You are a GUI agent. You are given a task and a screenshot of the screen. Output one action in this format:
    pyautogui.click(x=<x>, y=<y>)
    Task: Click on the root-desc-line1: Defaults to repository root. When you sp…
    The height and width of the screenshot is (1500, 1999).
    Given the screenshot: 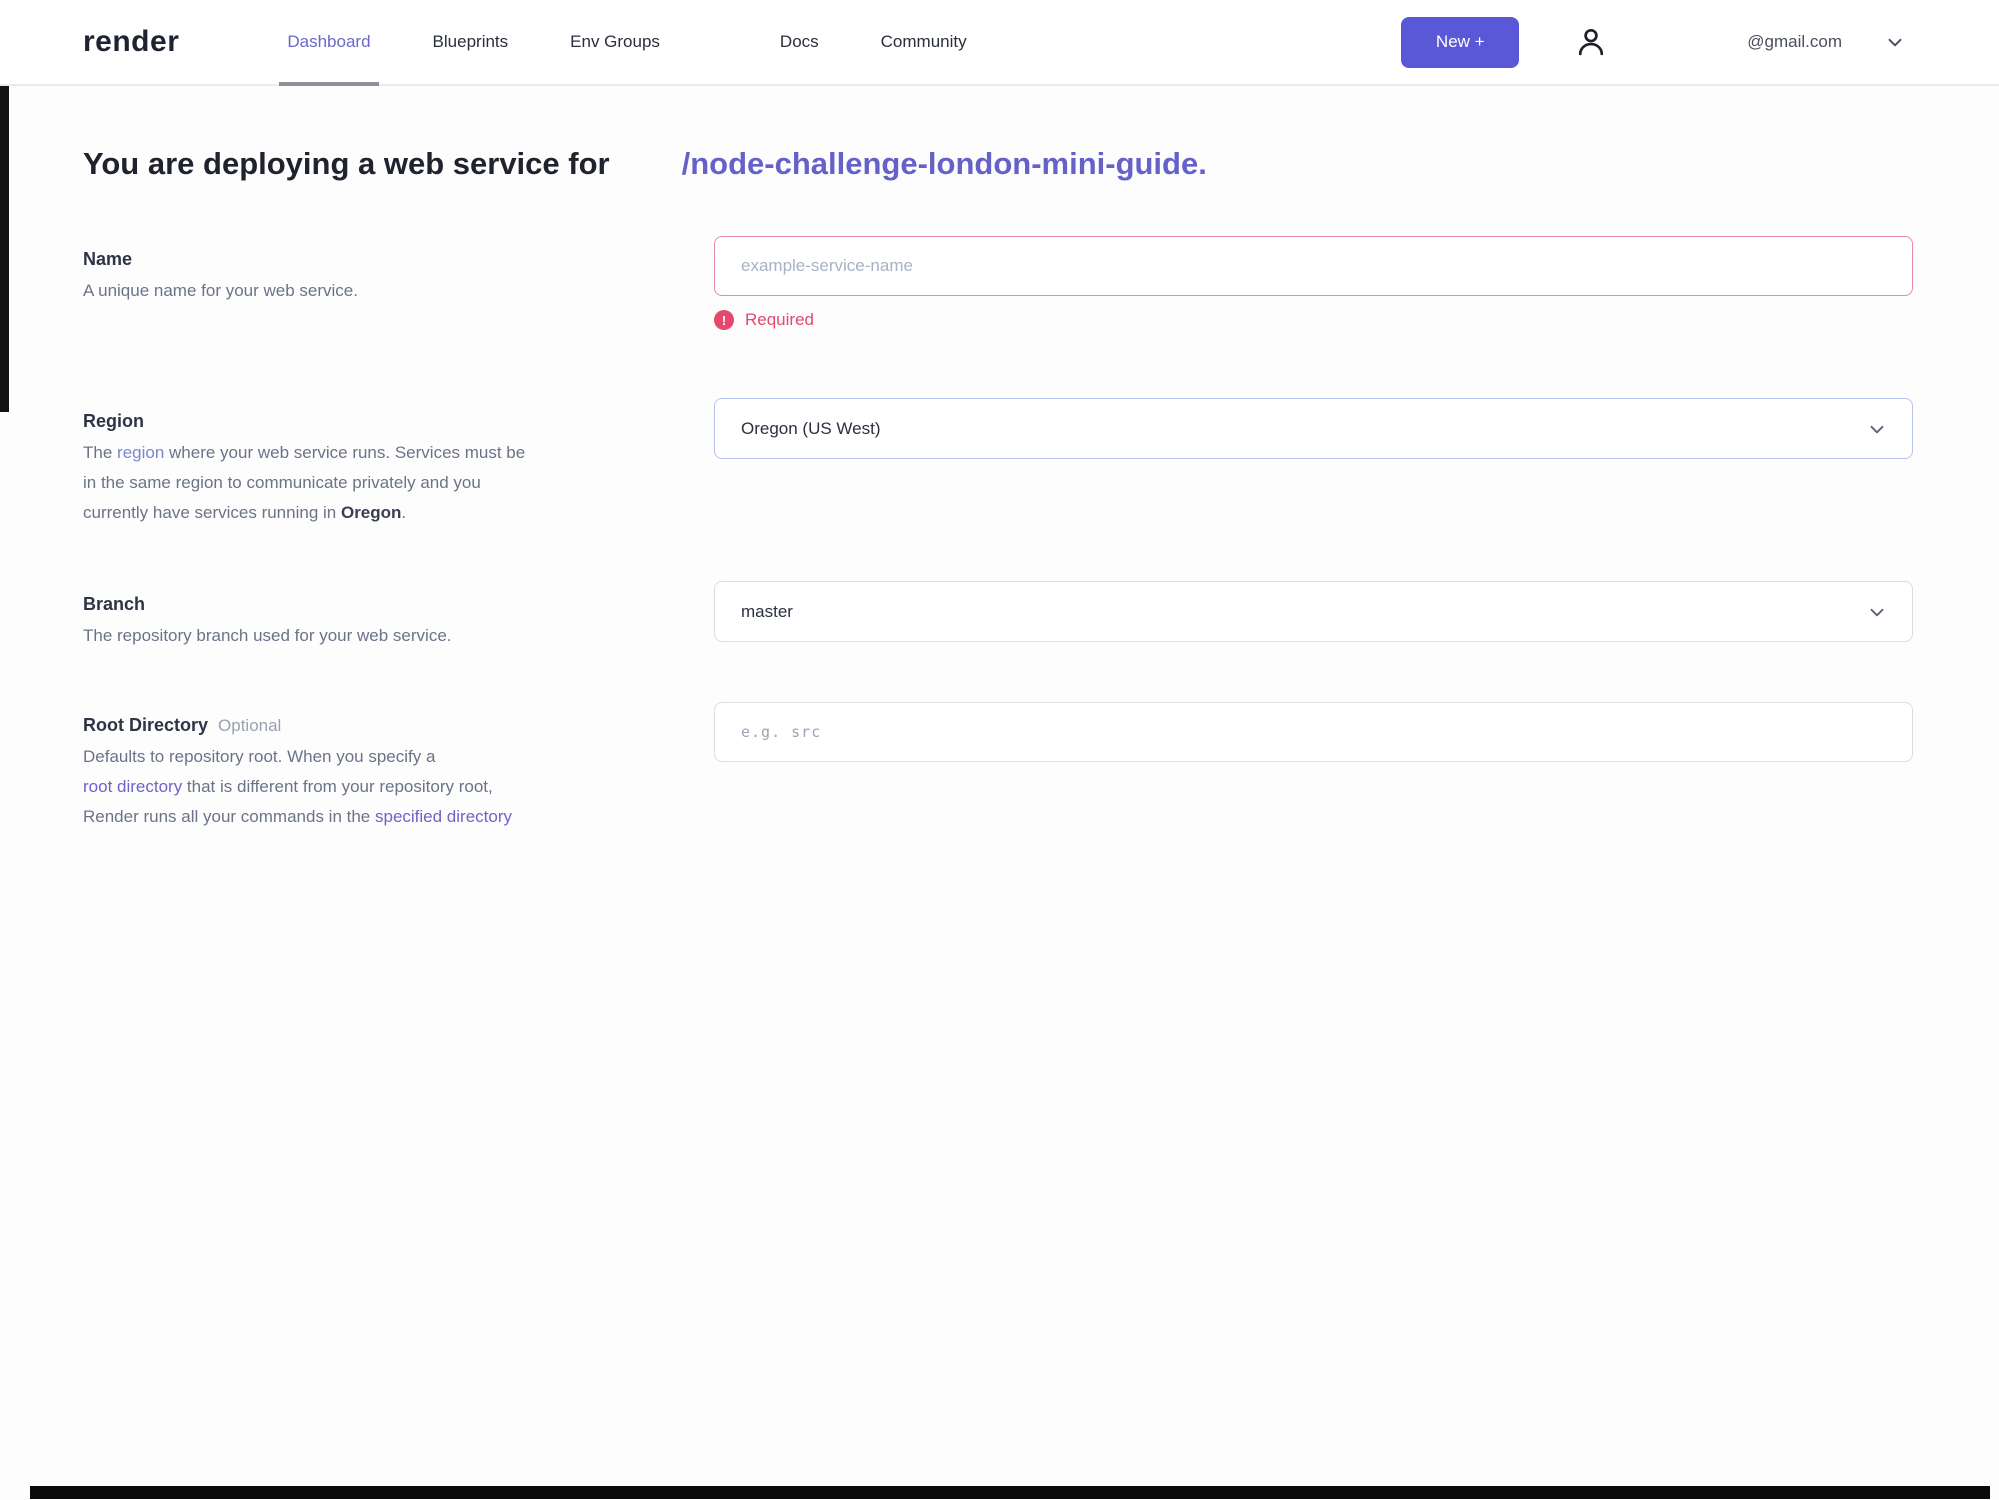 What is the action you would take?
    pyautogui.click(x=259, y=756)
    